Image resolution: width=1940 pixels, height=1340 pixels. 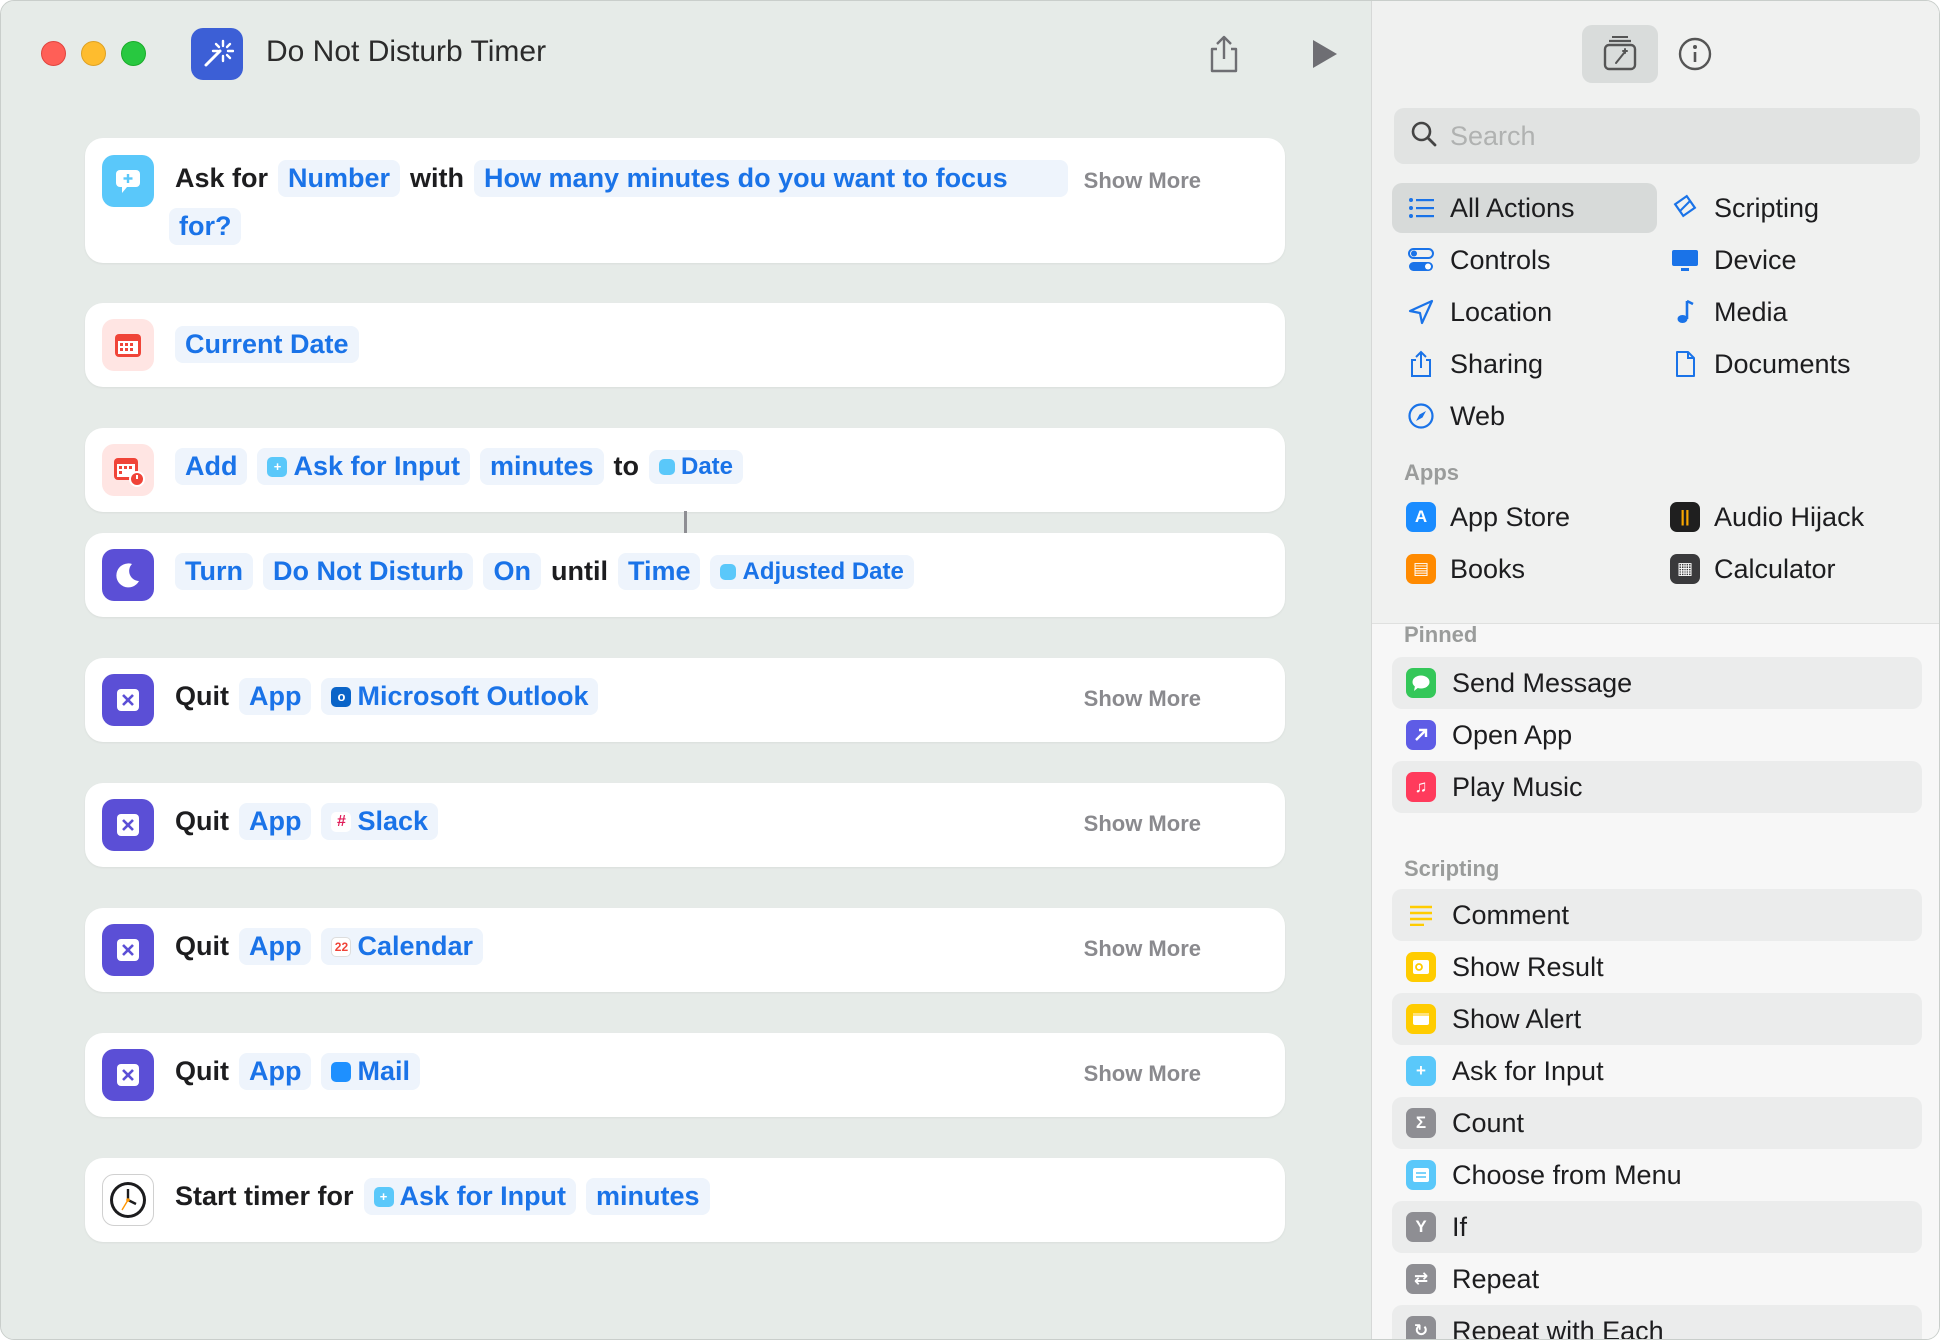 I want to click on location-arrow-icon, so click(x=1421, y=312).